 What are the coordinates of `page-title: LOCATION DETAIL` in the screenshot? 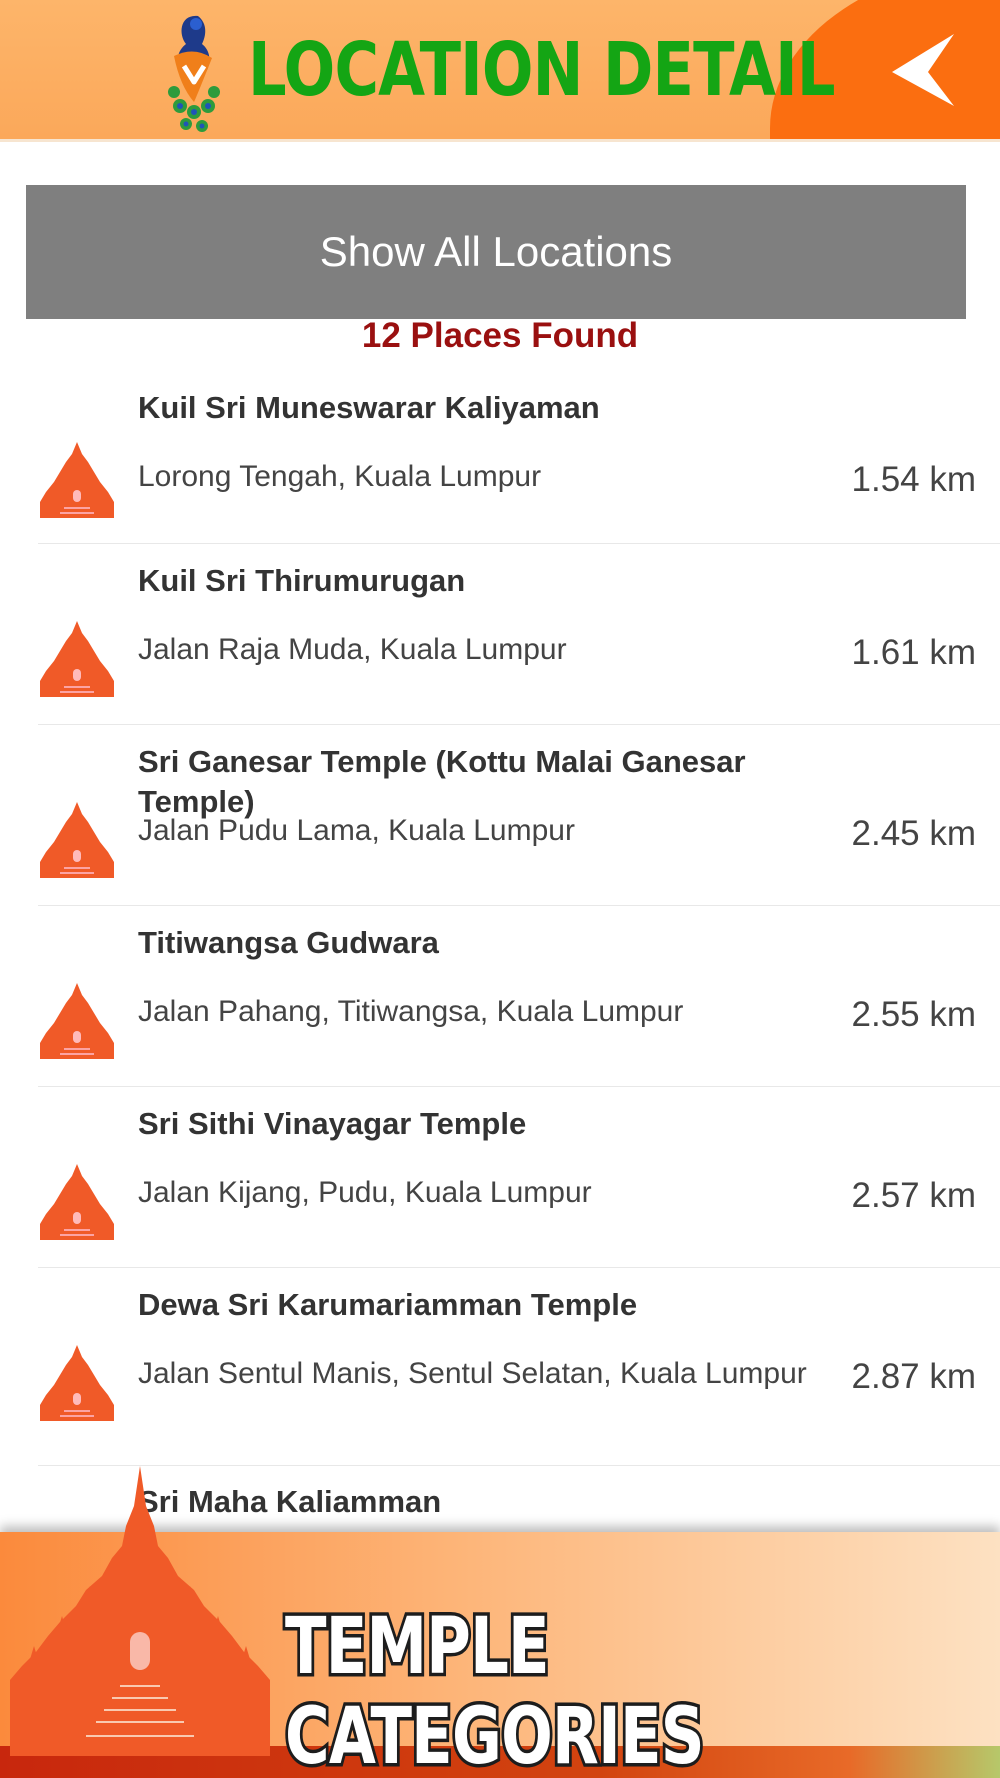 It's located at (542, 70).